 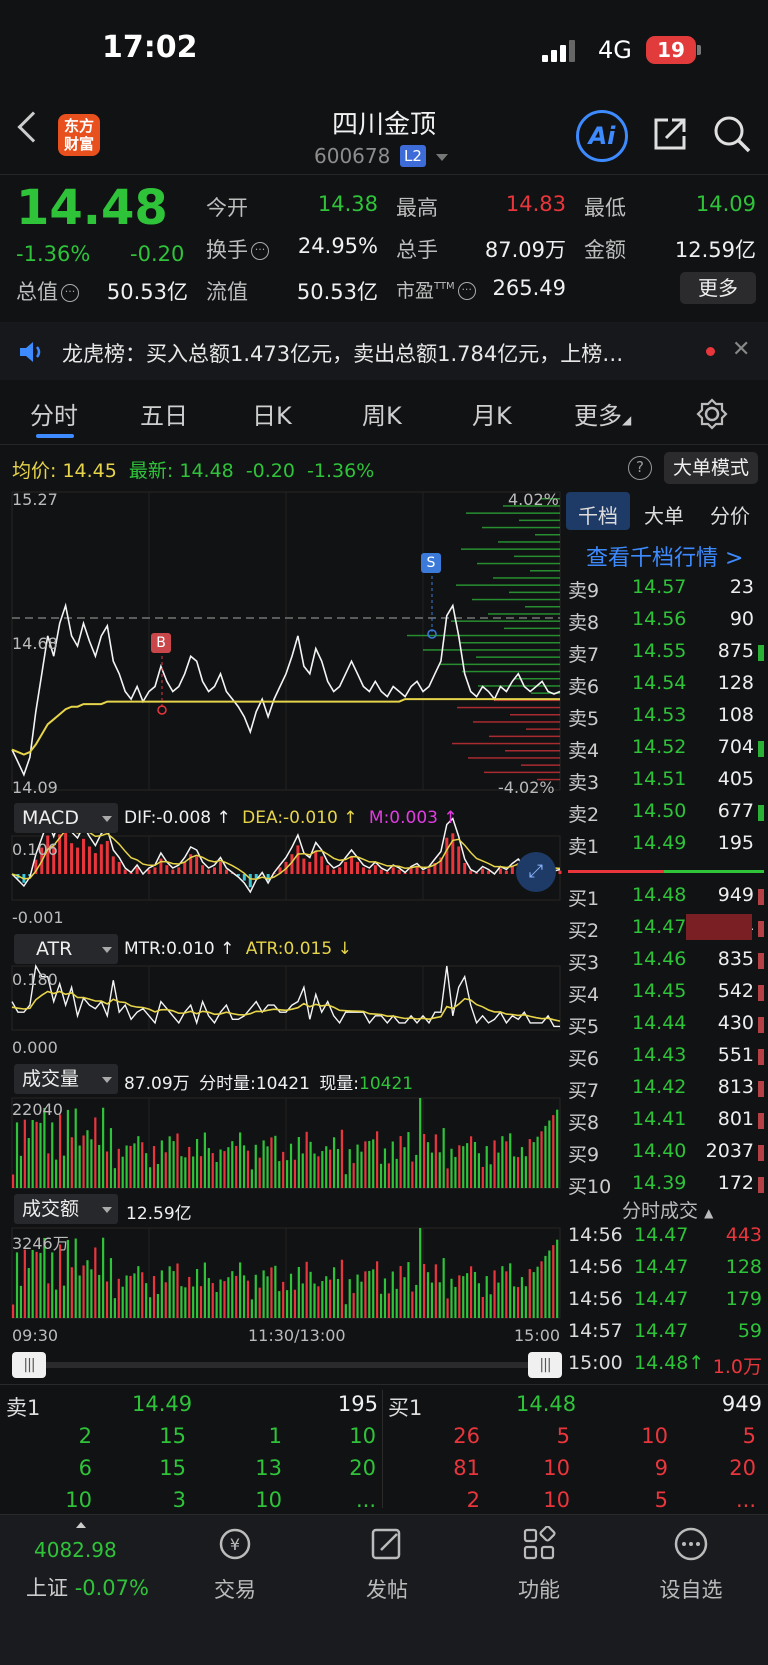 What do you see at coordinates (743, 1299) in the screenshot?
I see `trade-volume: 179` at bounding box center [743, 1299].